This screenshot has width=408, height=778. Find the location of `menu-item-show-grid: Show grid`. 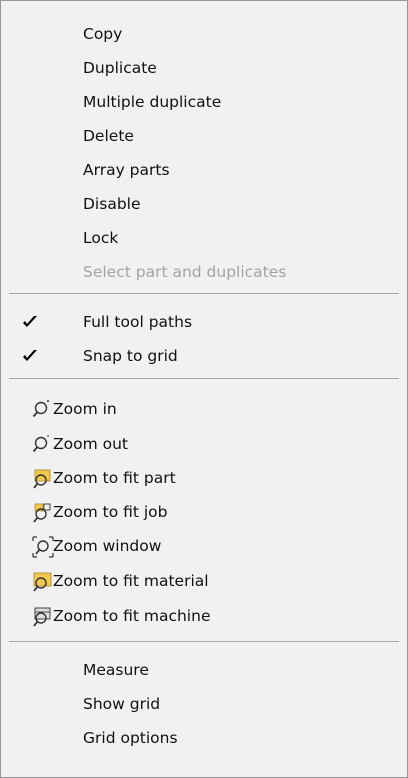

menu-item-show-grid: Show grid is located at coordinates (204, 704).